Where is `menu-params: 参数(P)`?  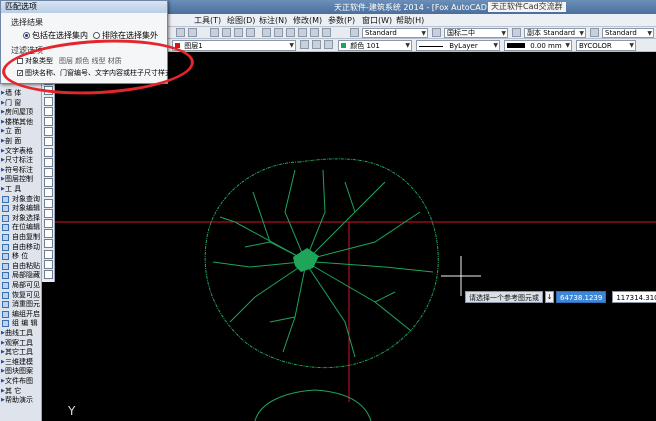
menu-params: 参数(P) is located at coordinates (341, 20).